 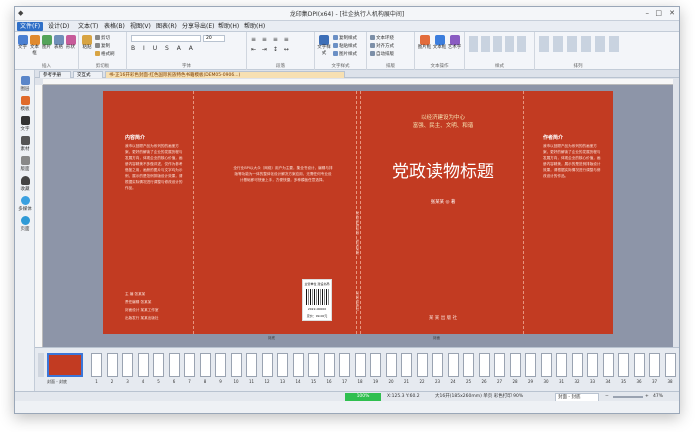 What do you see at coordinates (214, 38) in the screenshot?
I see `font-size-select: 20` at bounding box center [214, 38].